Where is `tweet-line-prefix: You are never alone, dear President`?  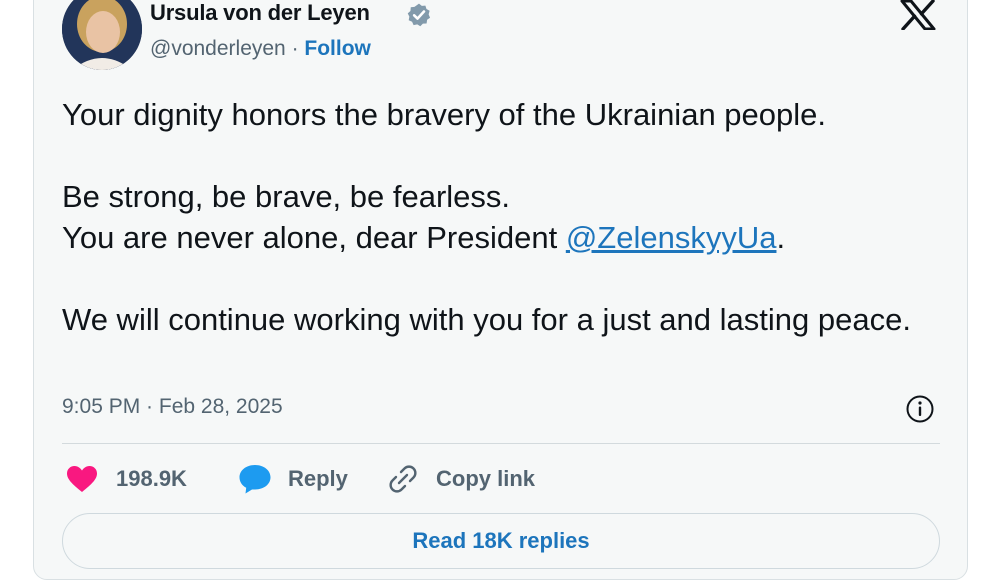
tweet-line-prefix: You are never alone, dear President is located at coordinates (314, 237).